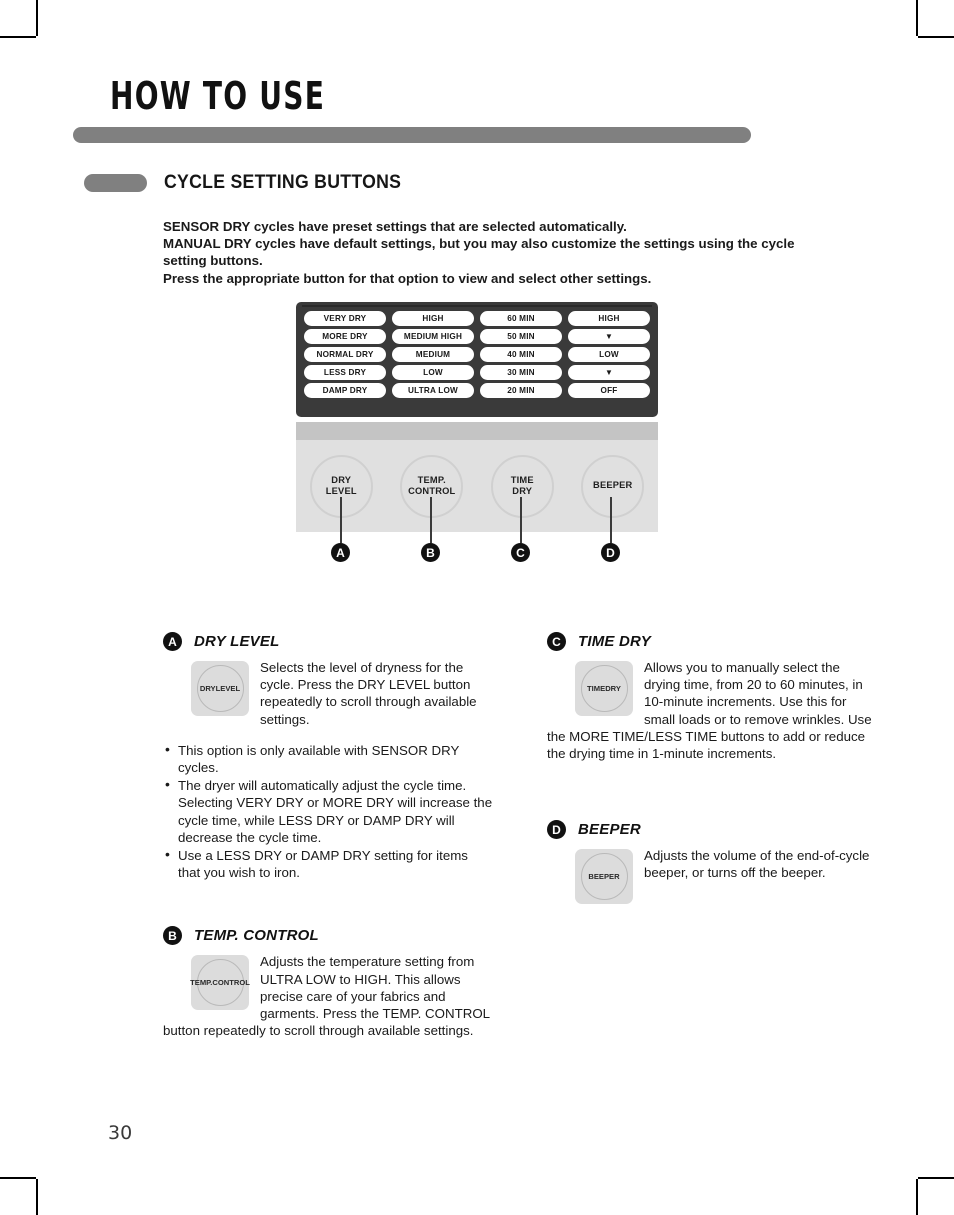  I want to click on header-rule-bar, so click(412, 135).